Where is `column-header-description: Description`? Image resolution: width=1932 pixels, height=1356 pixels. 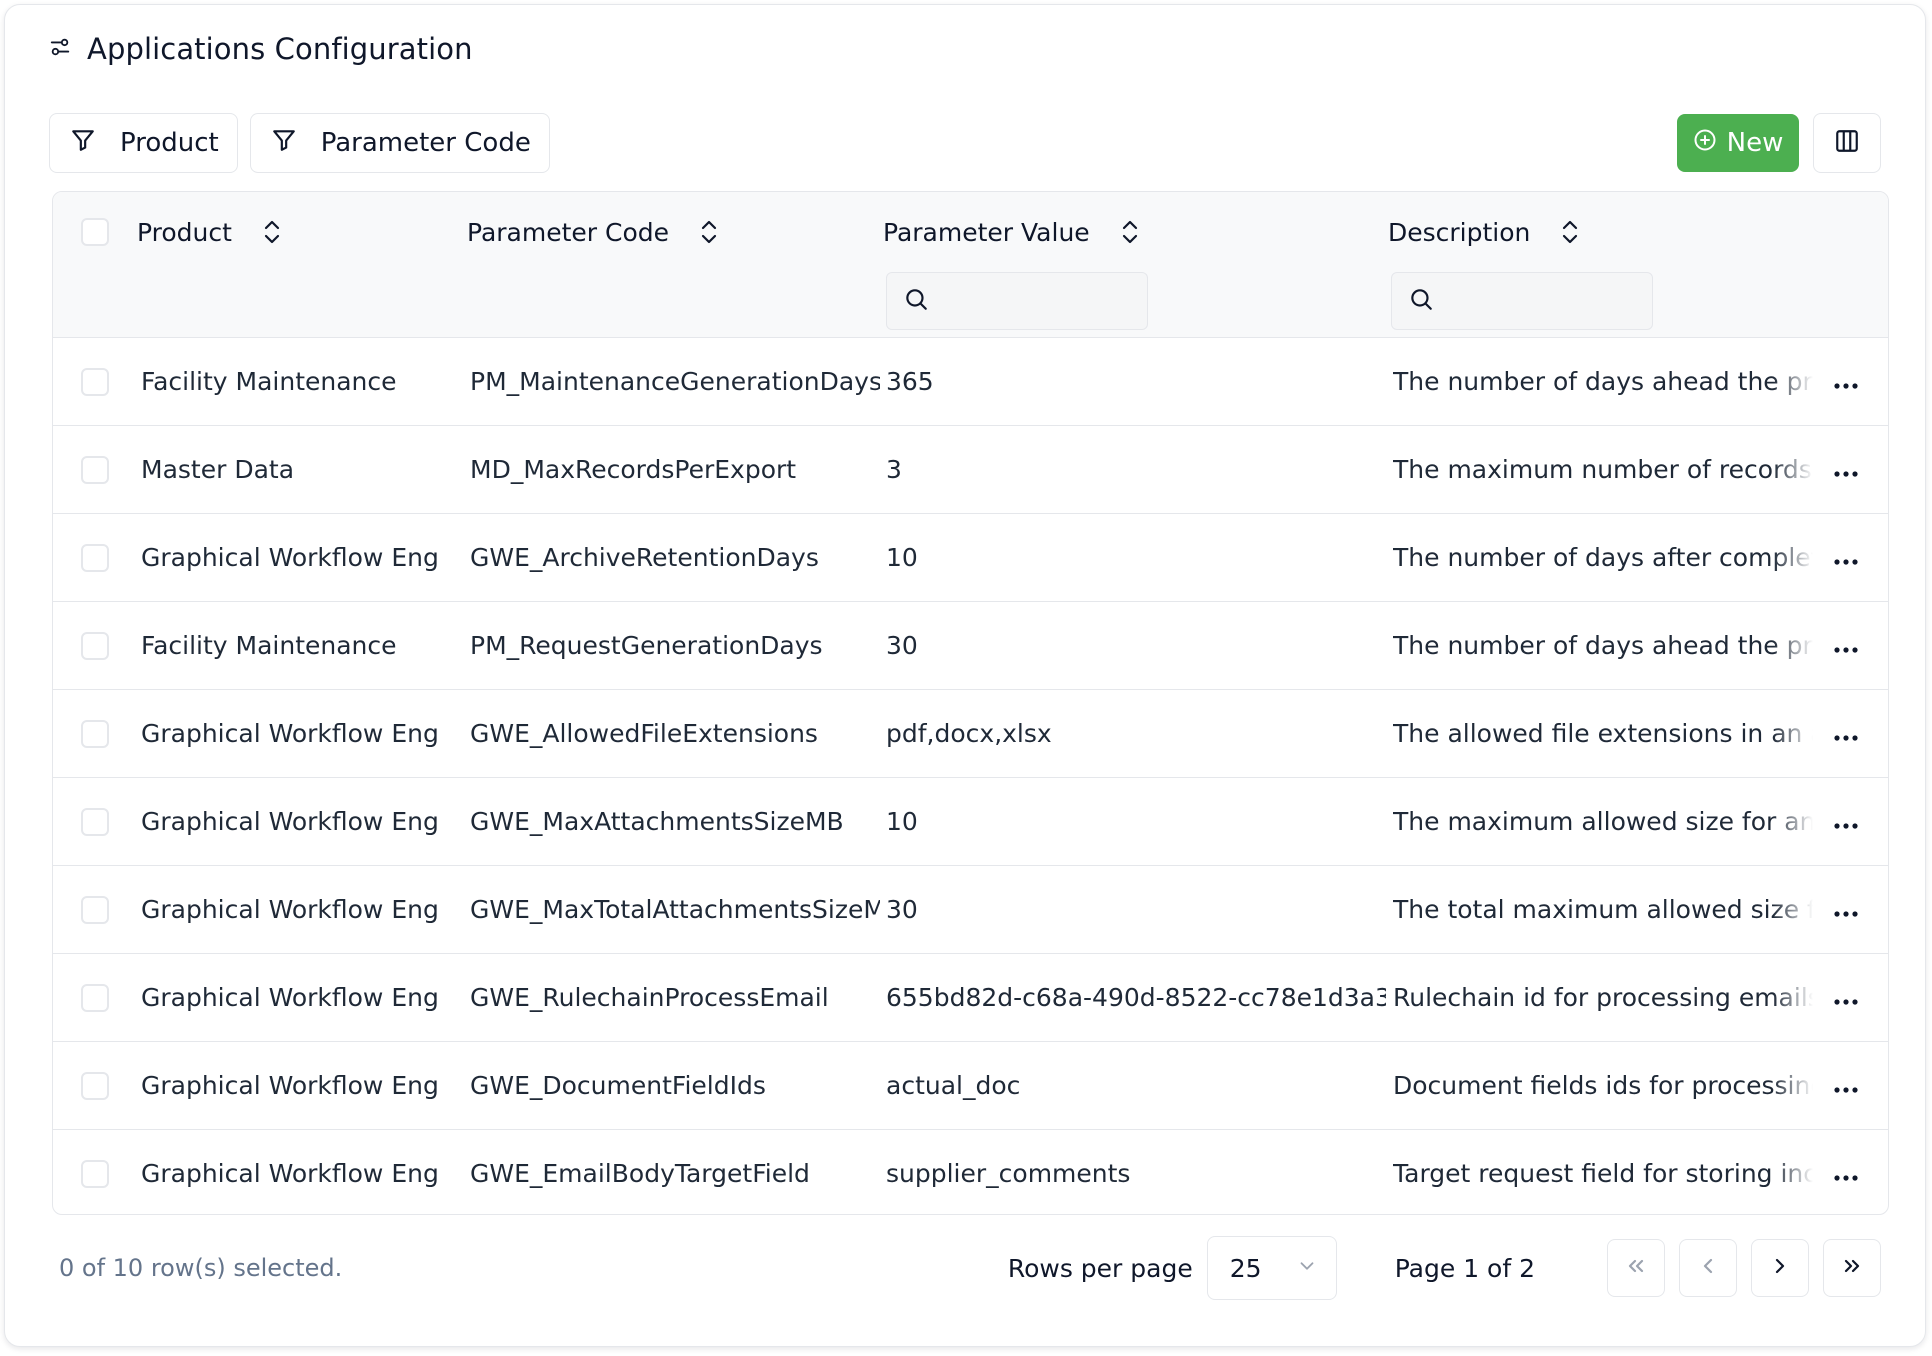
column-header-description: Description is located at coordinates (1484, 232).